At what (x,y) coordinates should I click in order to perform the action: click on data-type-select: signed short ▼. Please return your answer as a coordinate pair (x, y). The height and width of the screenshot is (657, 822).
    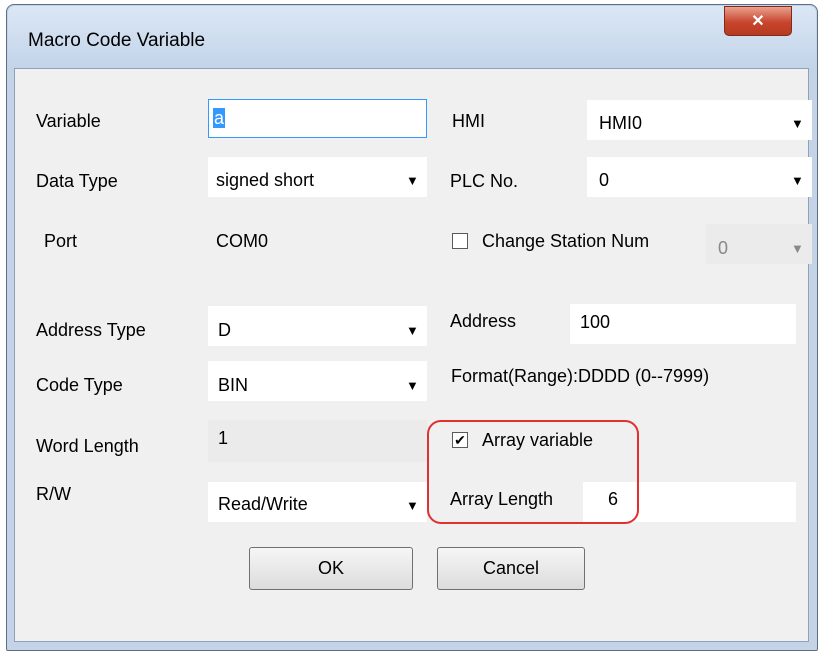
    Looking at the image, I should click on (317, 177).